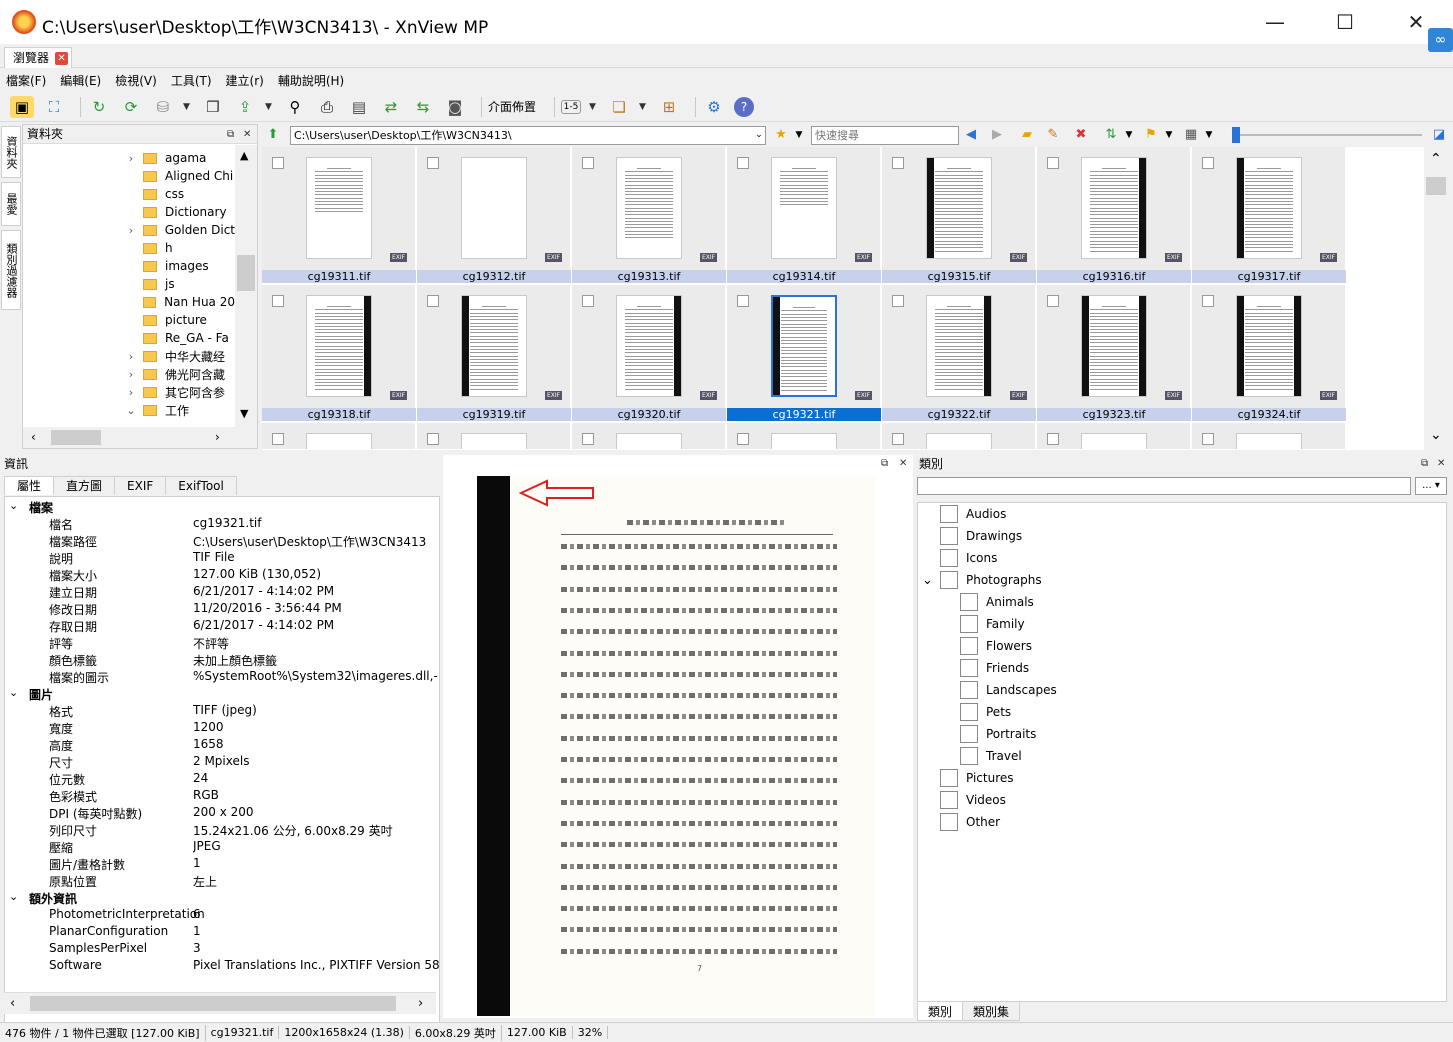  I want to click on folder-item: picture, so click(129, 320).